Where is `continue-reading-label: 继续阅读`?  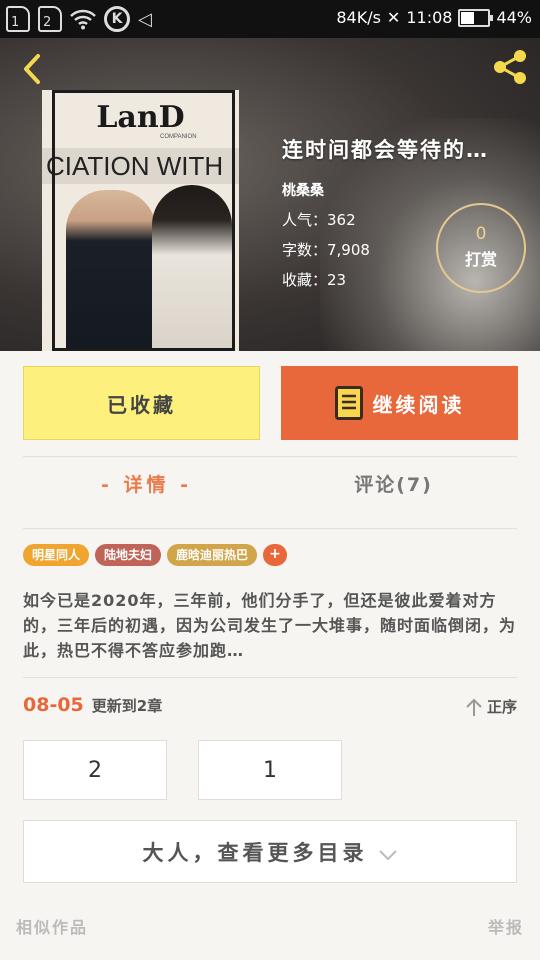
continue-reading-label: 继续阅读 is located at coordinates (418, 404).